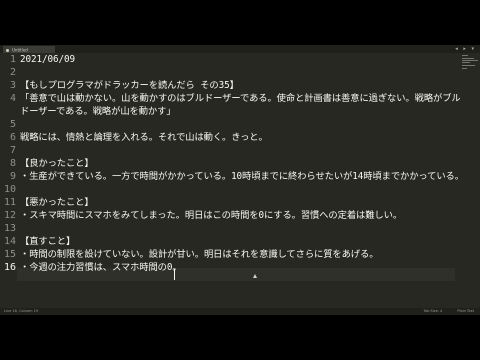 This screenshot has height=360, width=480. Describe the element at coordinates (12, 59) in the screenshot. I see `line-number: 1` at that location.